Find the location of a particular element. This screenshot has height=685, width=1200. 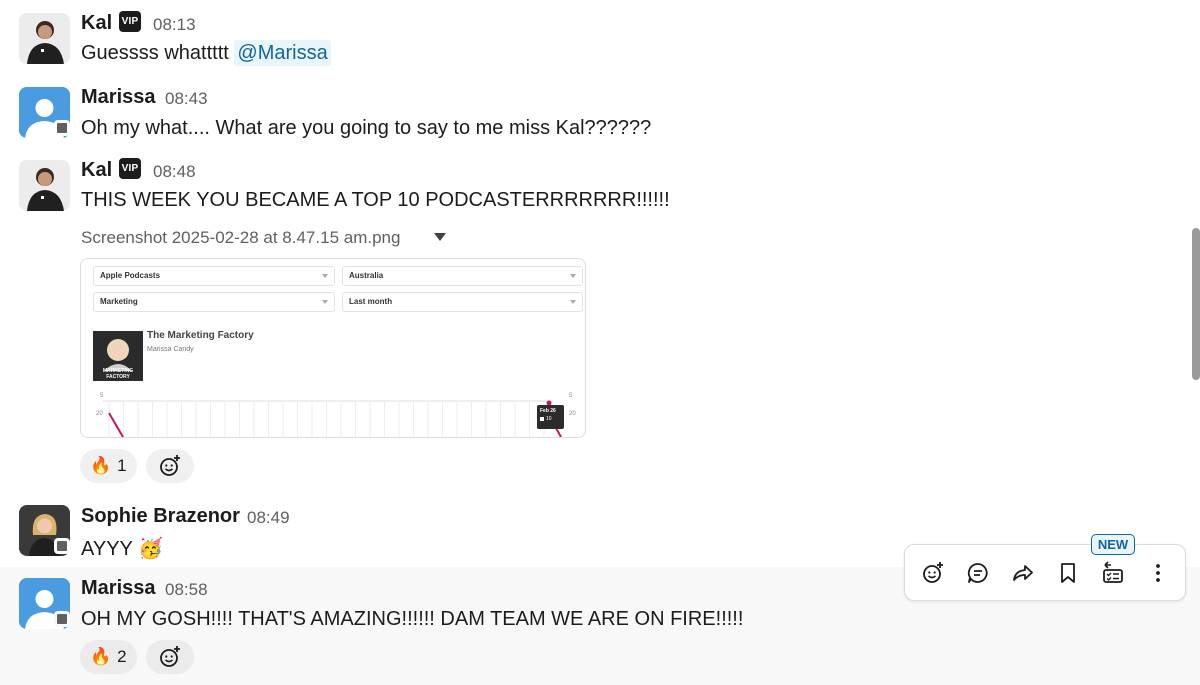

podcast-cover: MARKETING FACTORY is located at coordinates (118, 356).